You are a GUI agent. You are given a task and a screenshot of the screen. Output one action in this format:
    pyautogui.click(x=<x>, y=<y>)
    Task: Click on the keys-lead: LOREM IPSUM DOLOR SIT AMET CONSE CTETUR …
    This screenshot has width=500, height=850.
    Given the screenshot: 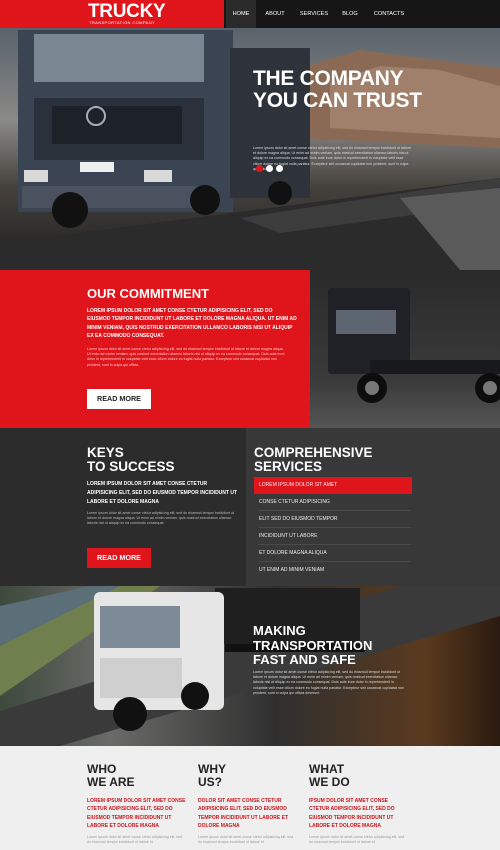 What is the action you would take?
    pyautogui.click(x=162, y=493)
    